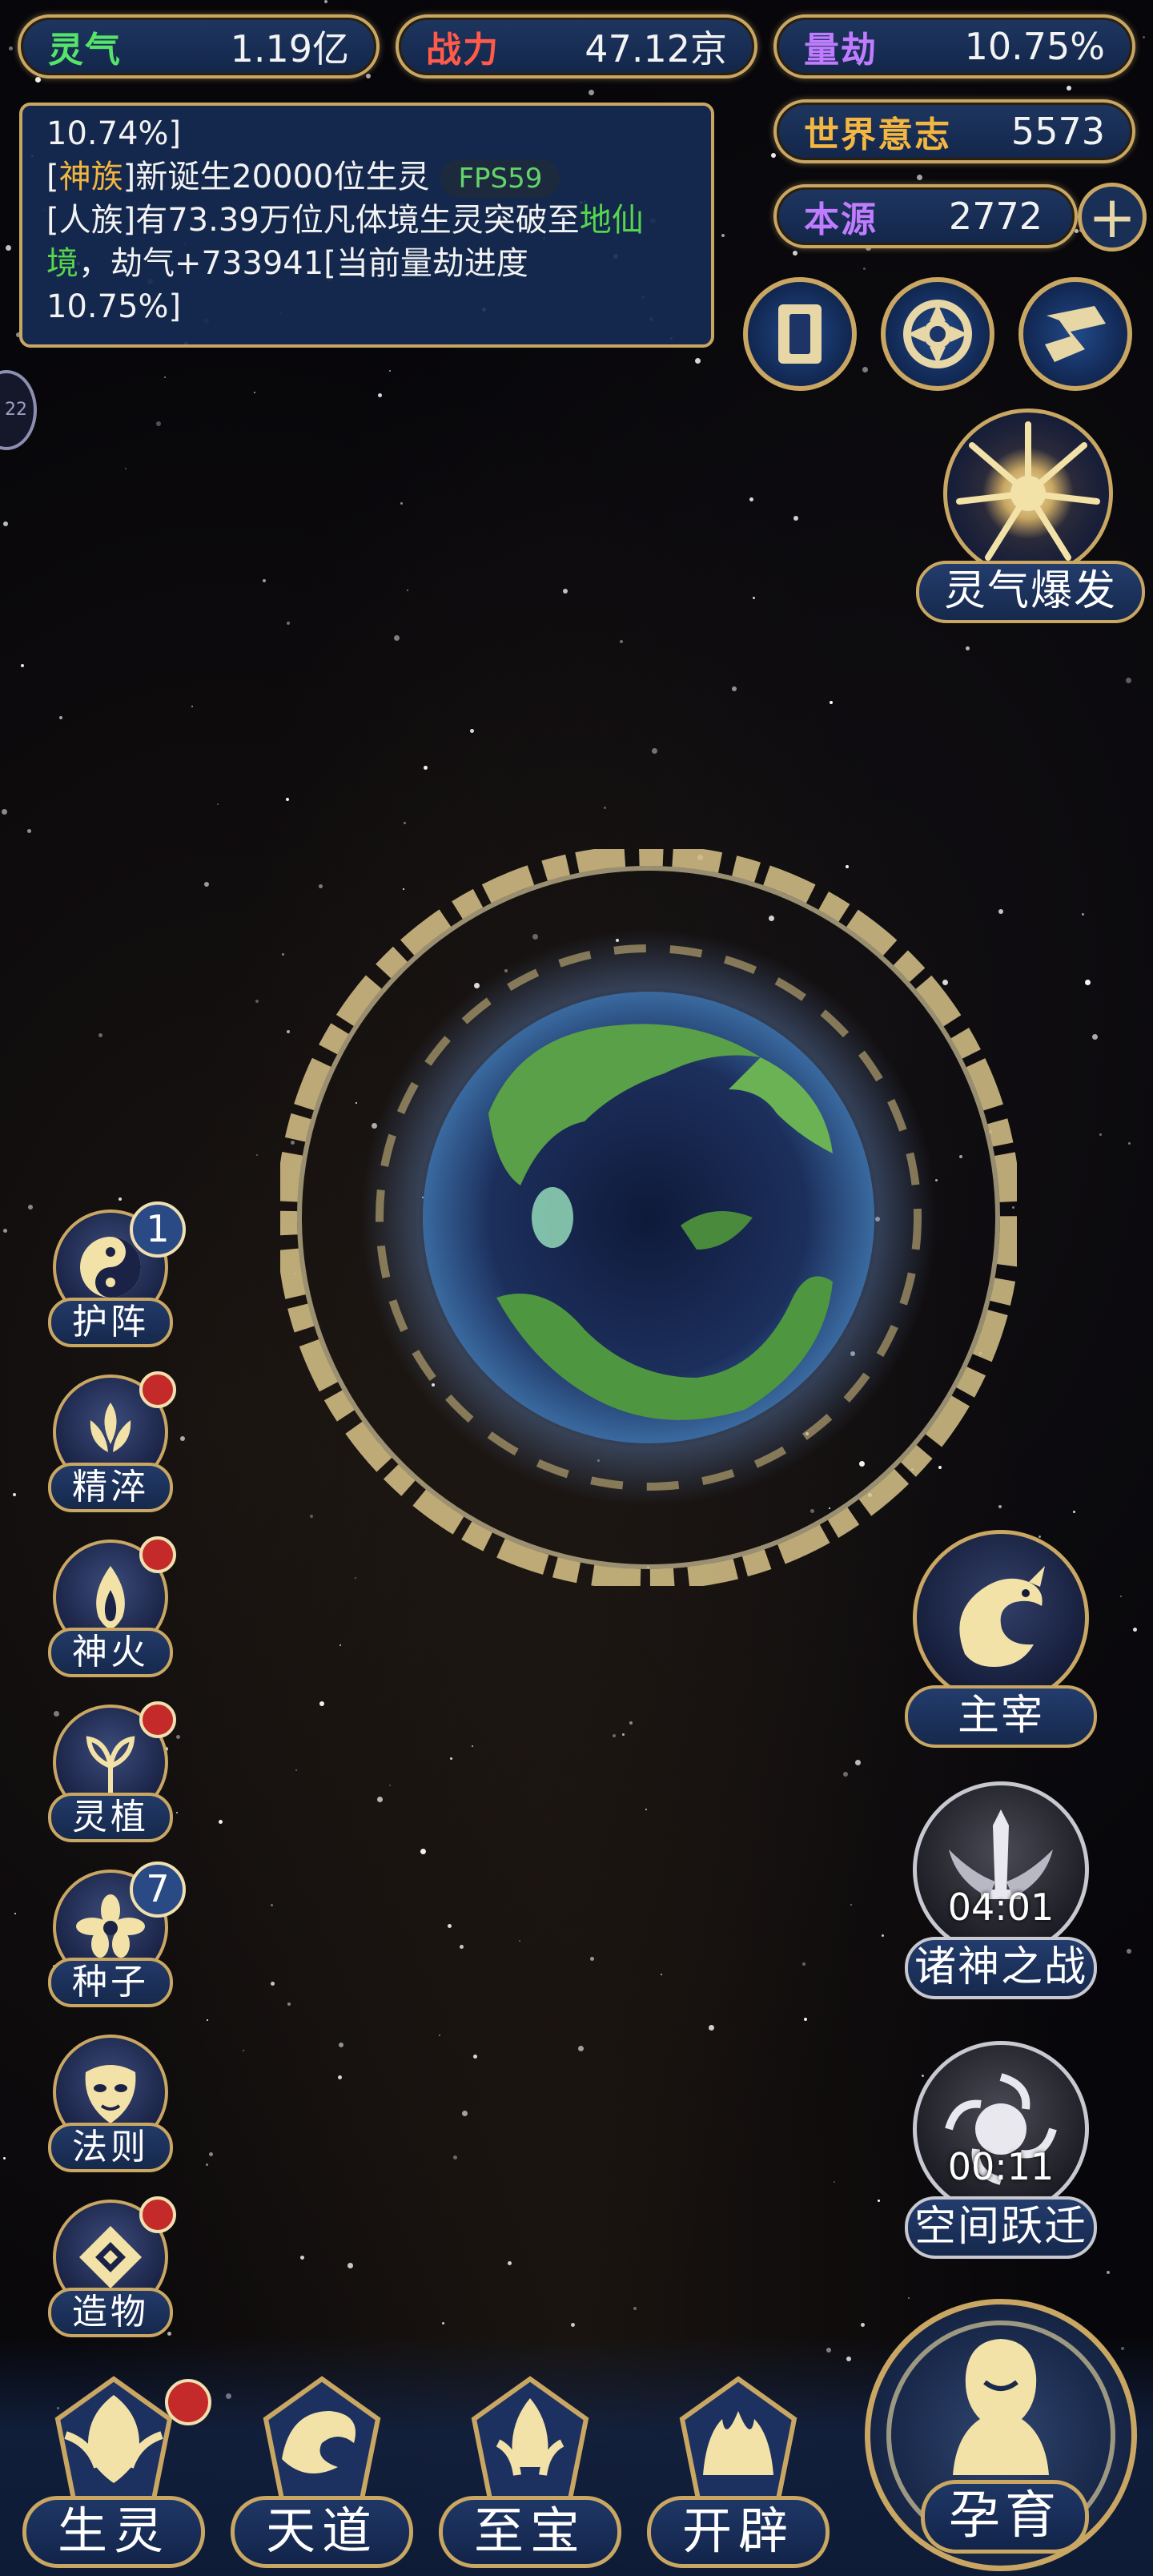 This screenshot has width=1153, height=2576. Describe the element at coordinates (576, 46) in the screenshot. I see `zhanli-bar: 战力 47.12京` at that location.